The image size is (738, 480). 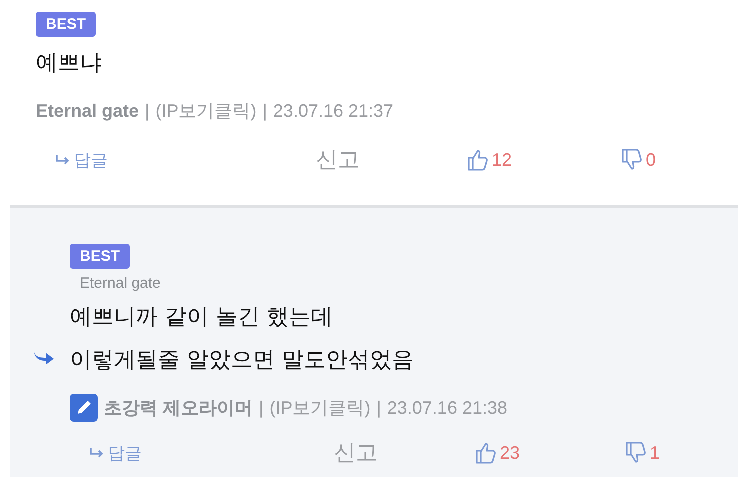 What do you see at coordinates (490, 160) in the screenshot?
I see `like-button: 12` at bounding box center [490, 160].